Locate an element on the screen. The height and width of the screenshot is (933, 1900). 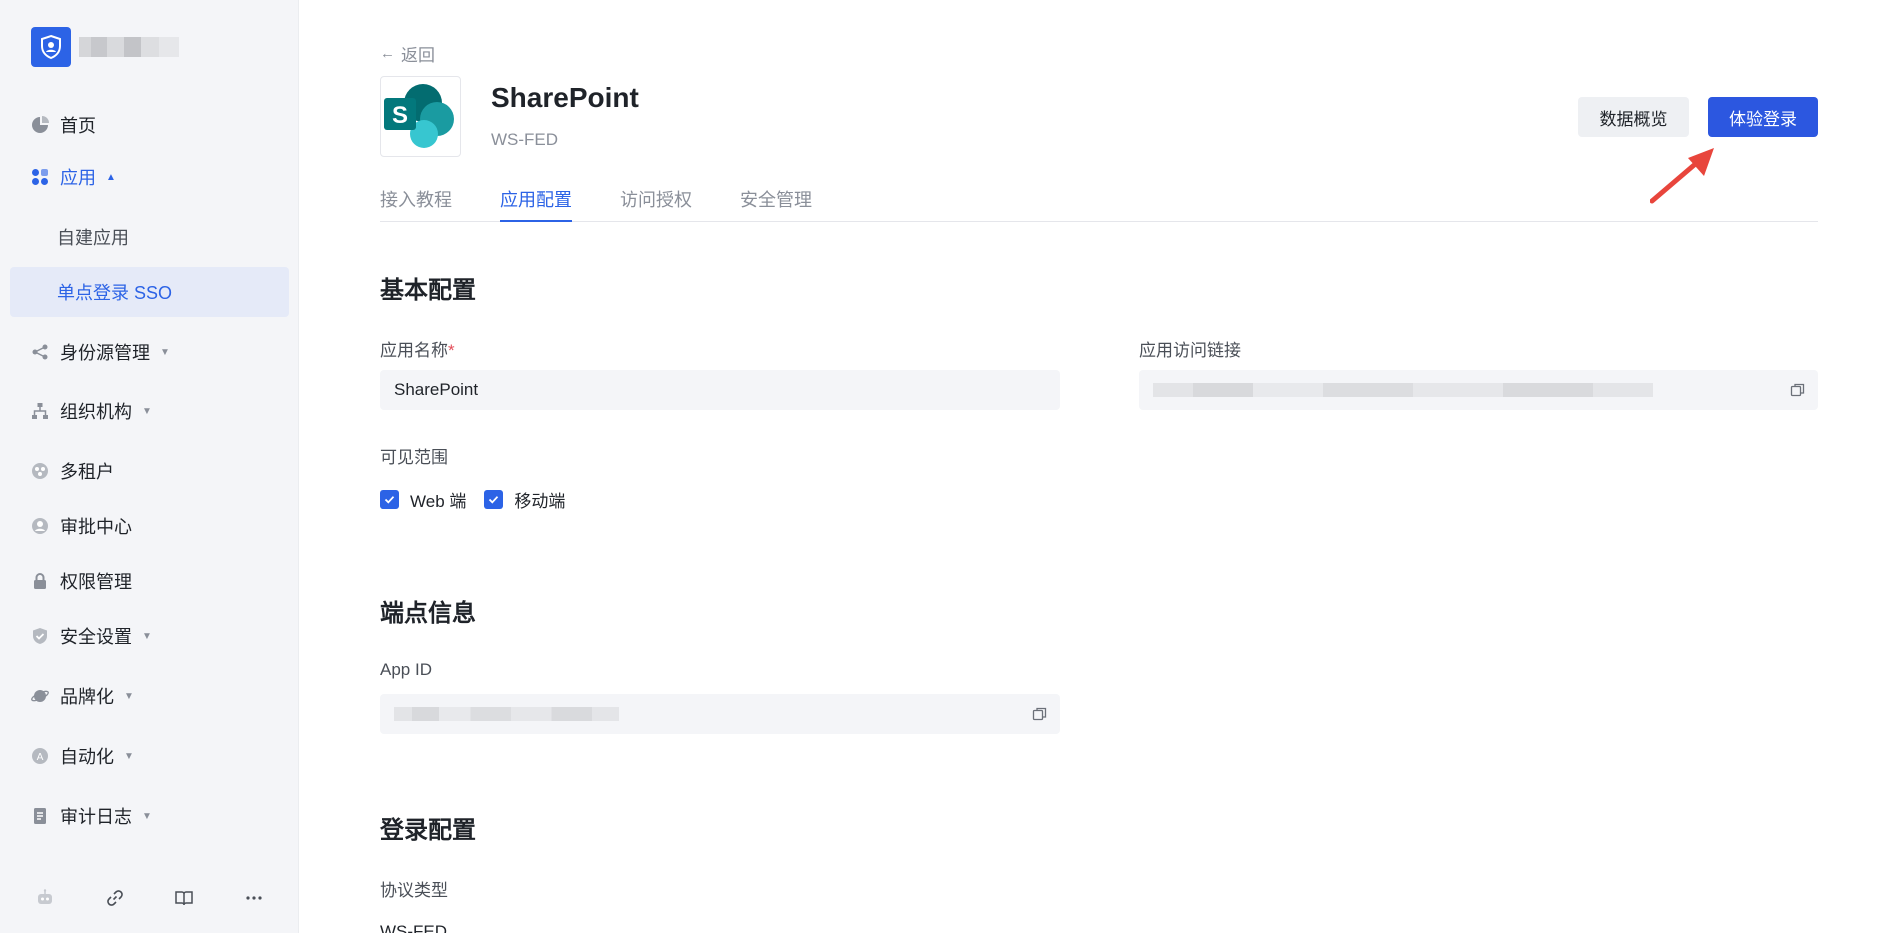
page-title: SharePoint is located at coordinates (565, 97).